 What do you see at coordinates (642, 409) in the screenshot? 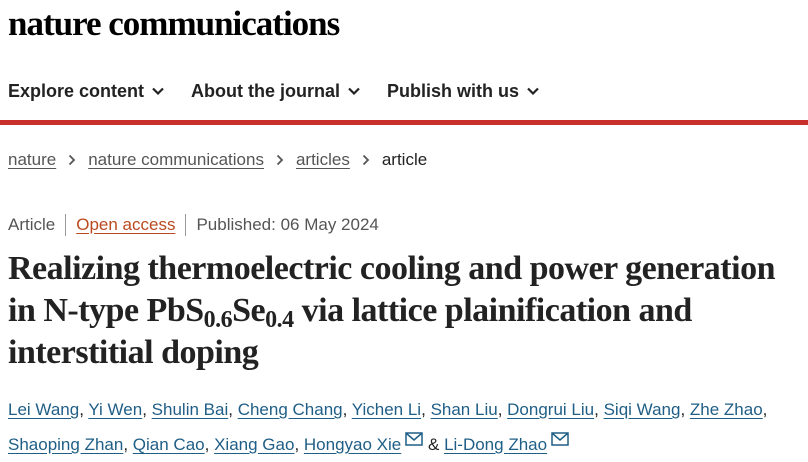
I see `author-link: Siqi Wang` at bounding box center [642, 409].